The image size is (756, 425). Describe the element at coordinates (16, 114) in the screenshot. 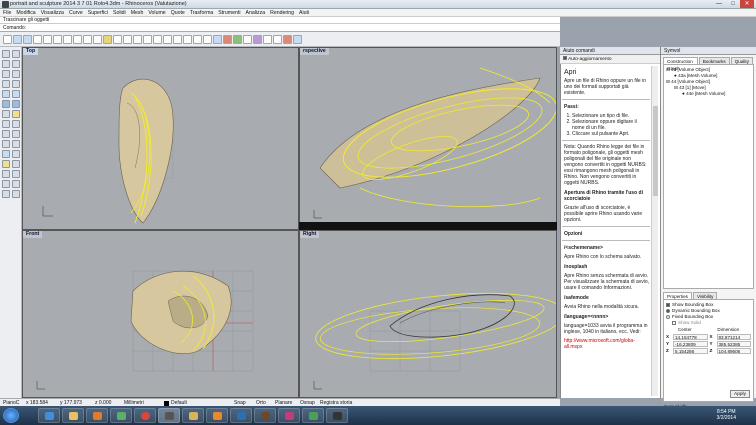

I see `trim-icon` at that location.